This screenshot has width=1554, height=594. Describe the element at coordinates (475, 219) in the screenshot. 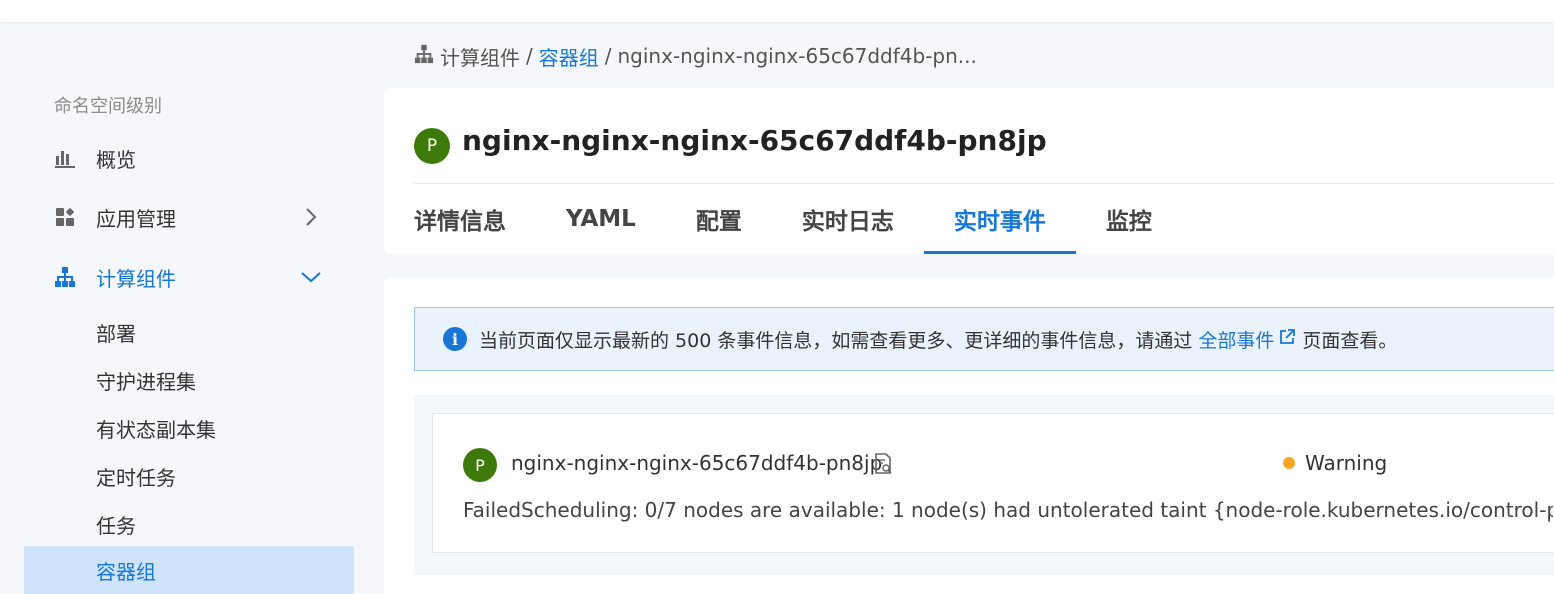

I see `tab-details: 详情信息` at that location.